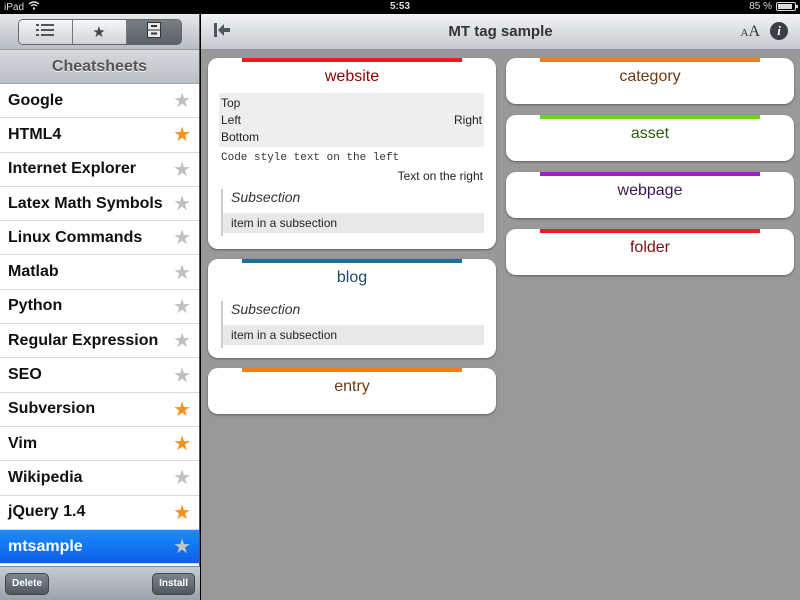 This screenshot has height=600, width=800. I want to click on card-title: entry, so click(352, 386).